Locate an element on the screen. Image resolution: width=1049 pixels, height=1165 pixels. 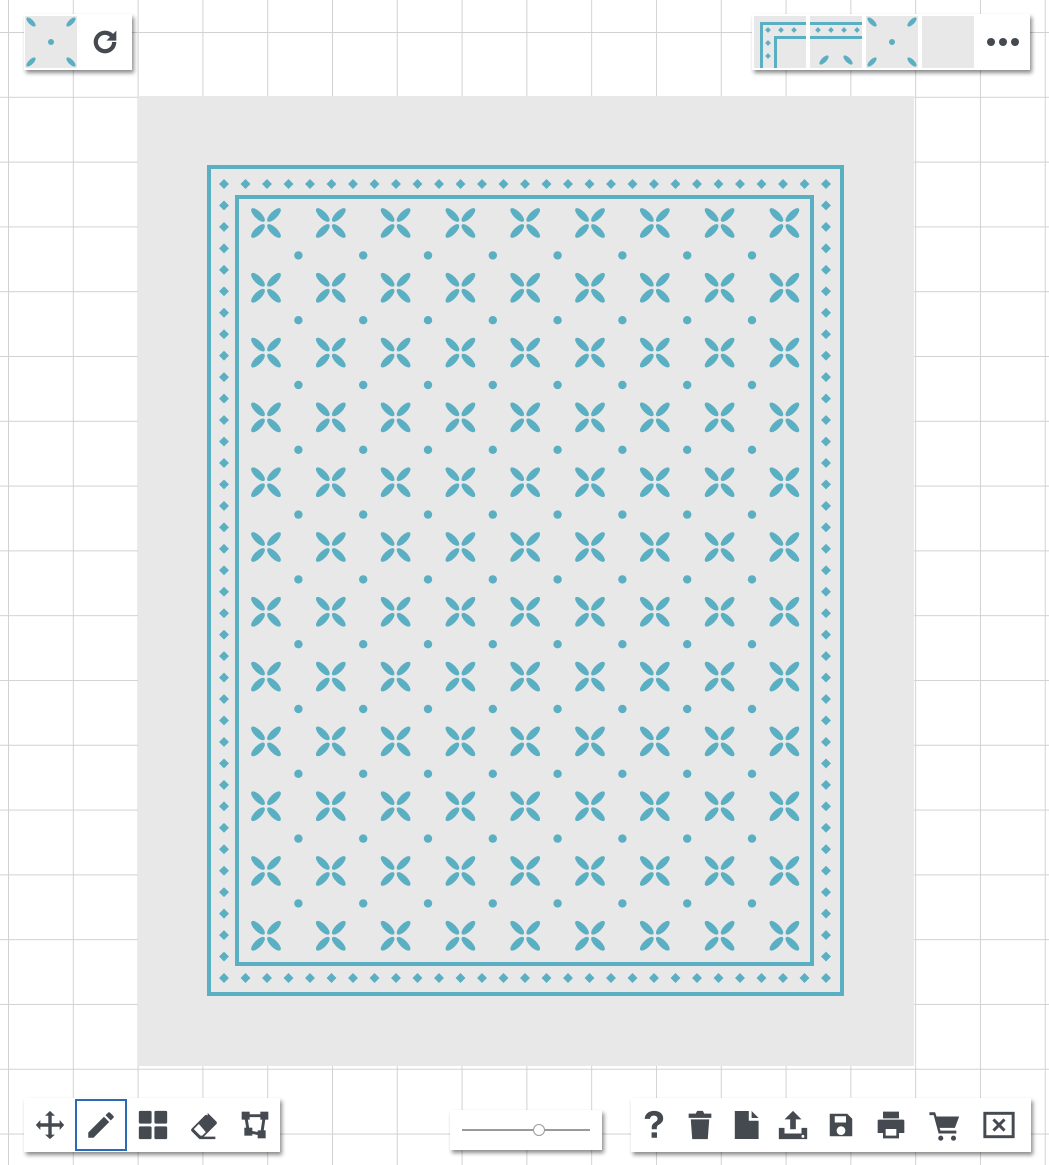
print-button is located at coordinates (891, 1125).